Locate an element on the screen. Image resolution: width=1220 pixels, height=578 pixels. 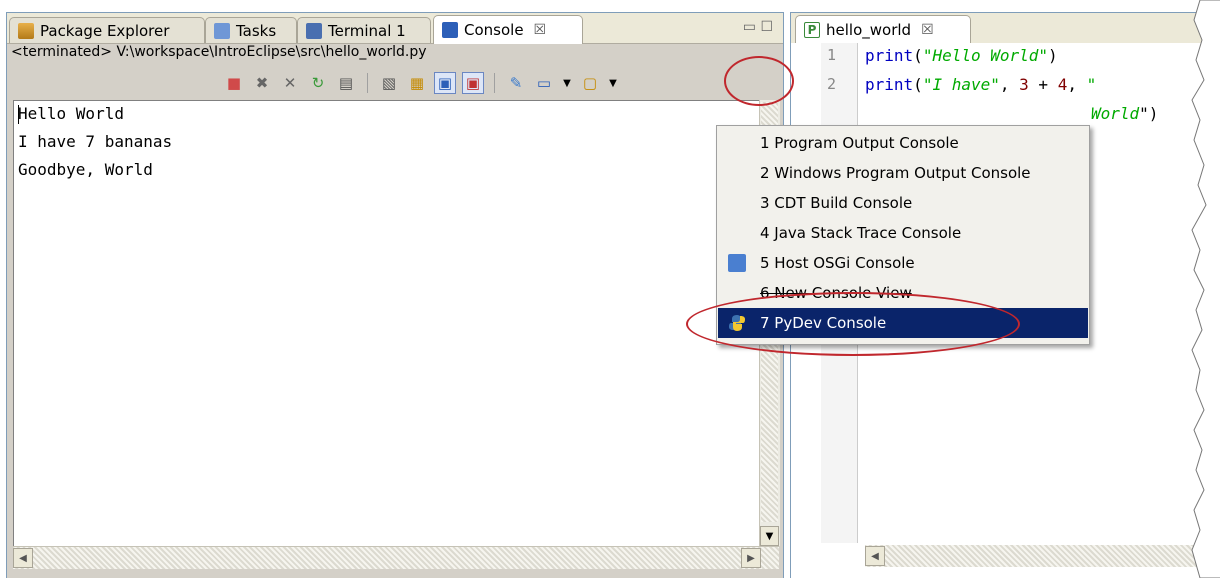
package-explorer-icon is located at coordinates (26, 30).